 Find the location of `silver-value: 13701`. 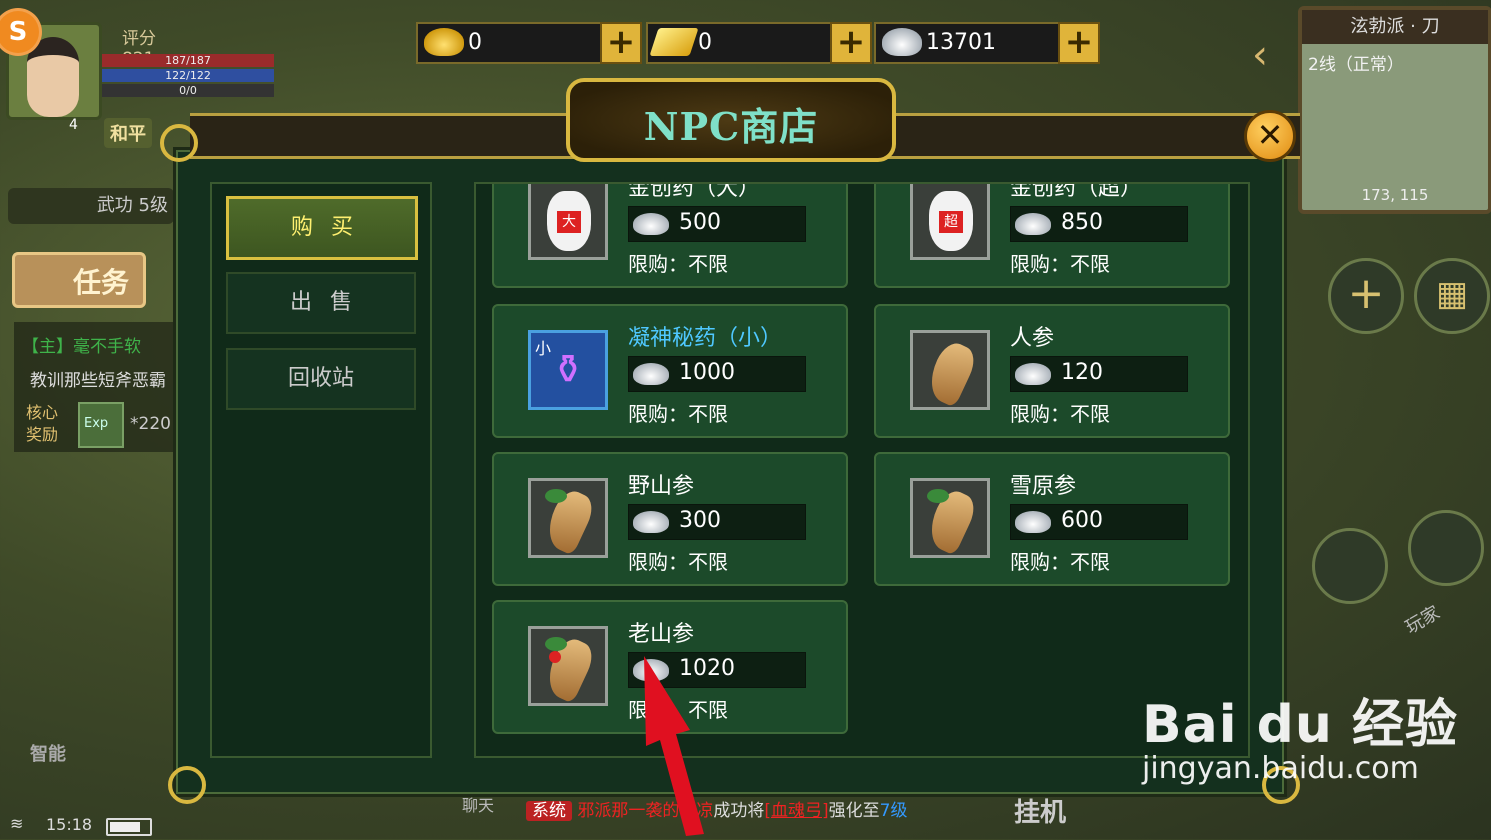

silver-value: 13701 is located at coordinates (961, 42).